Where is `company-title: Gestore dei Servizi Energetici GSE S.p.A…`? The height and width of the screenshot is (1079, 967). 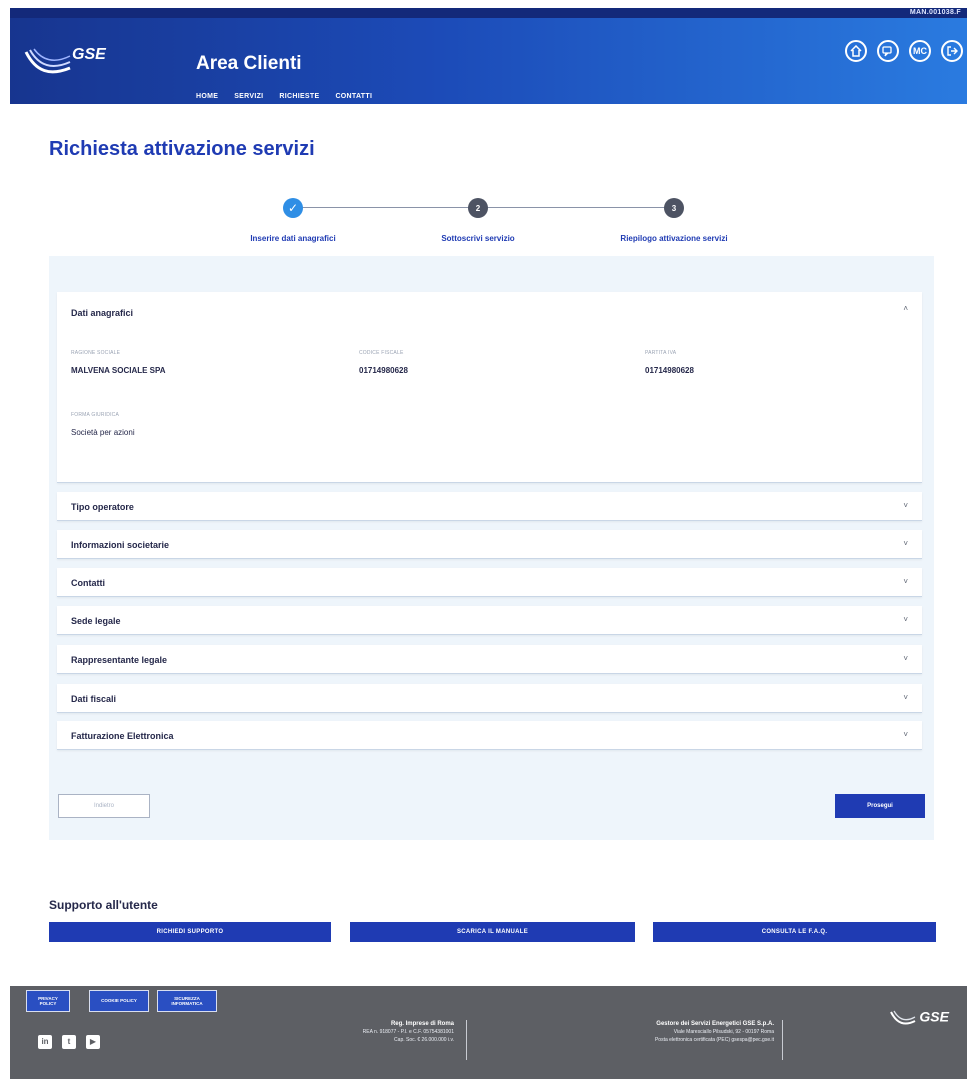
company-title: Gestore dei Servizi Energetici GSE S.p.A… is located at coordinates (715, 1024).